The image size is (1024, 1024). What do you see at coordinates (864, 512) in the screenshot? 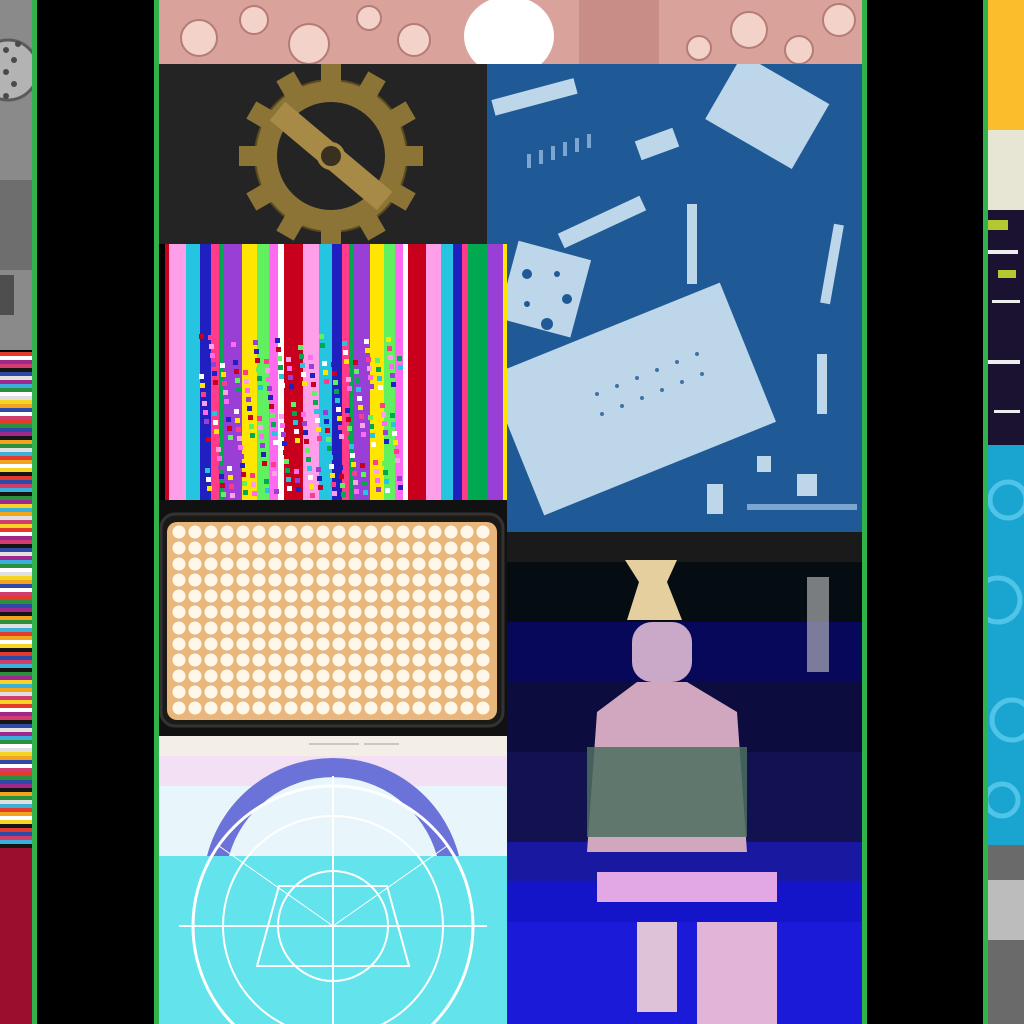
I see `main-right-green-border` at bounding box center [864, 512].